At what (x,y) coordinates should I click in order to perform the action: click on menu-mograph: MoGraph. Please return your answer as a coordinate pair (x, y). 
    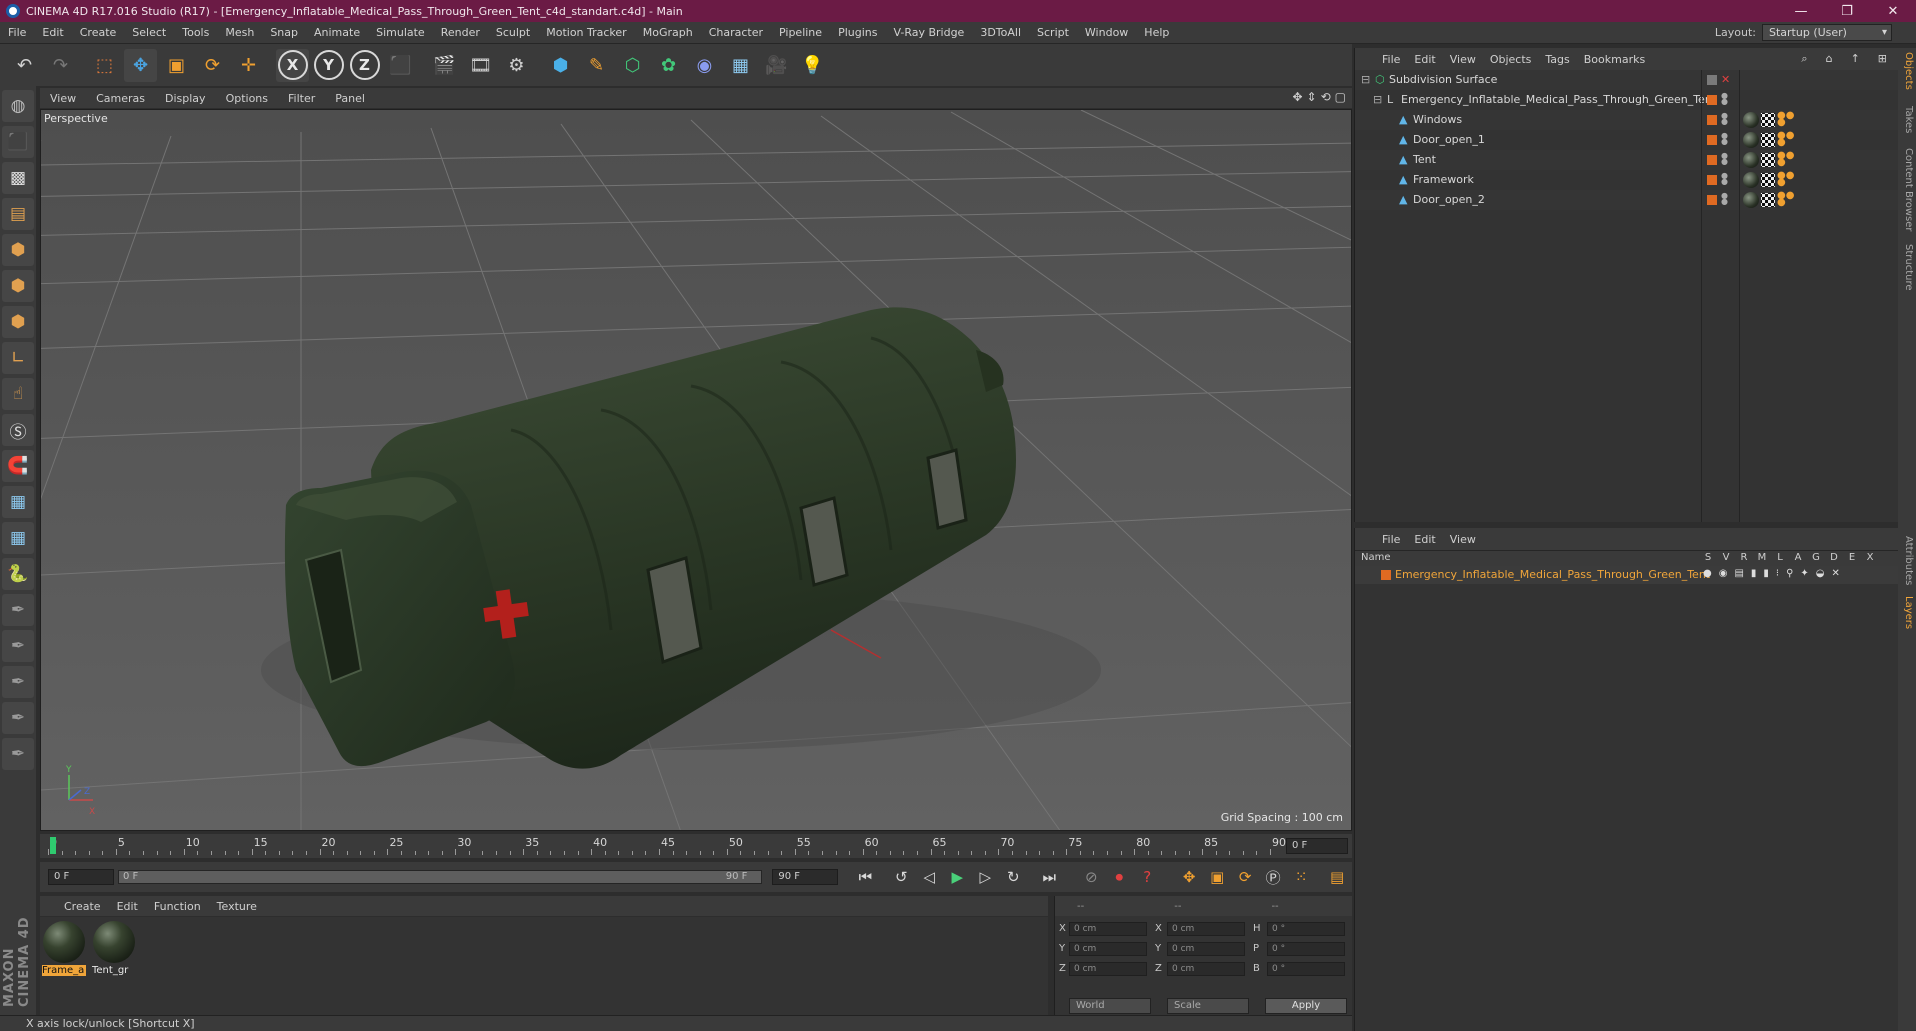
    Looking at the image, I should click on (668, 33).